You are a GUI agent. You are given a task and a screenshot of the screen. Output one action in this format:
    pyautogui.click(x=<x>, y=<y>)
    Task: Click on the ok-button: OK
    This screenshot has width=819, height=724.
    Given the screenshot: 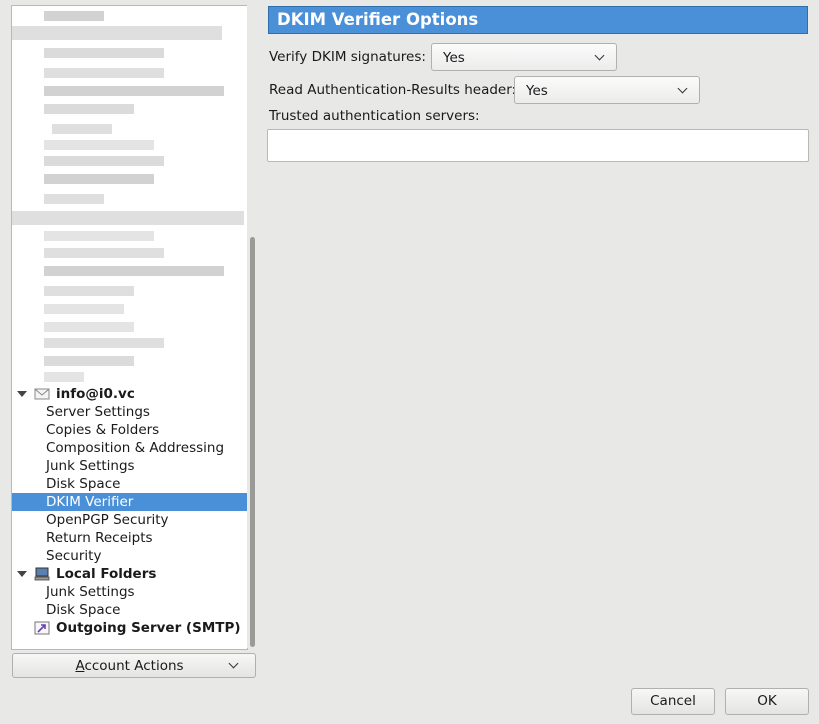 What is the action you would take?
    pyautogui.click(x=767, y=701)
    